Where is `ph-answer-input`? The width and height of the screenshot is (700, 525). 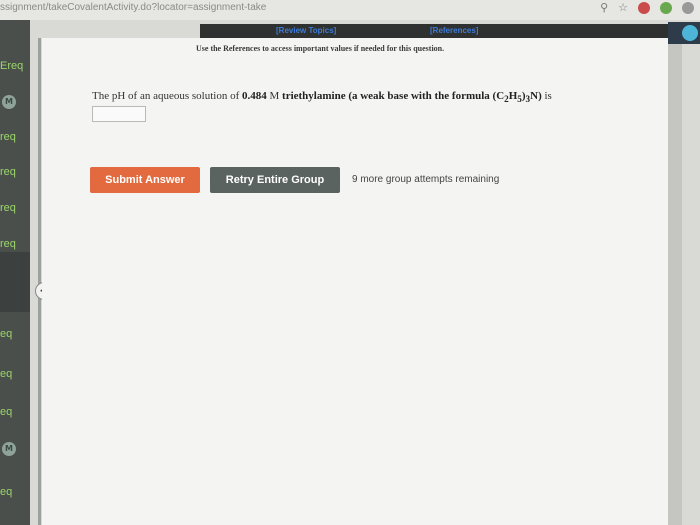
ph-answer-input is located at coordinates (119, 114).